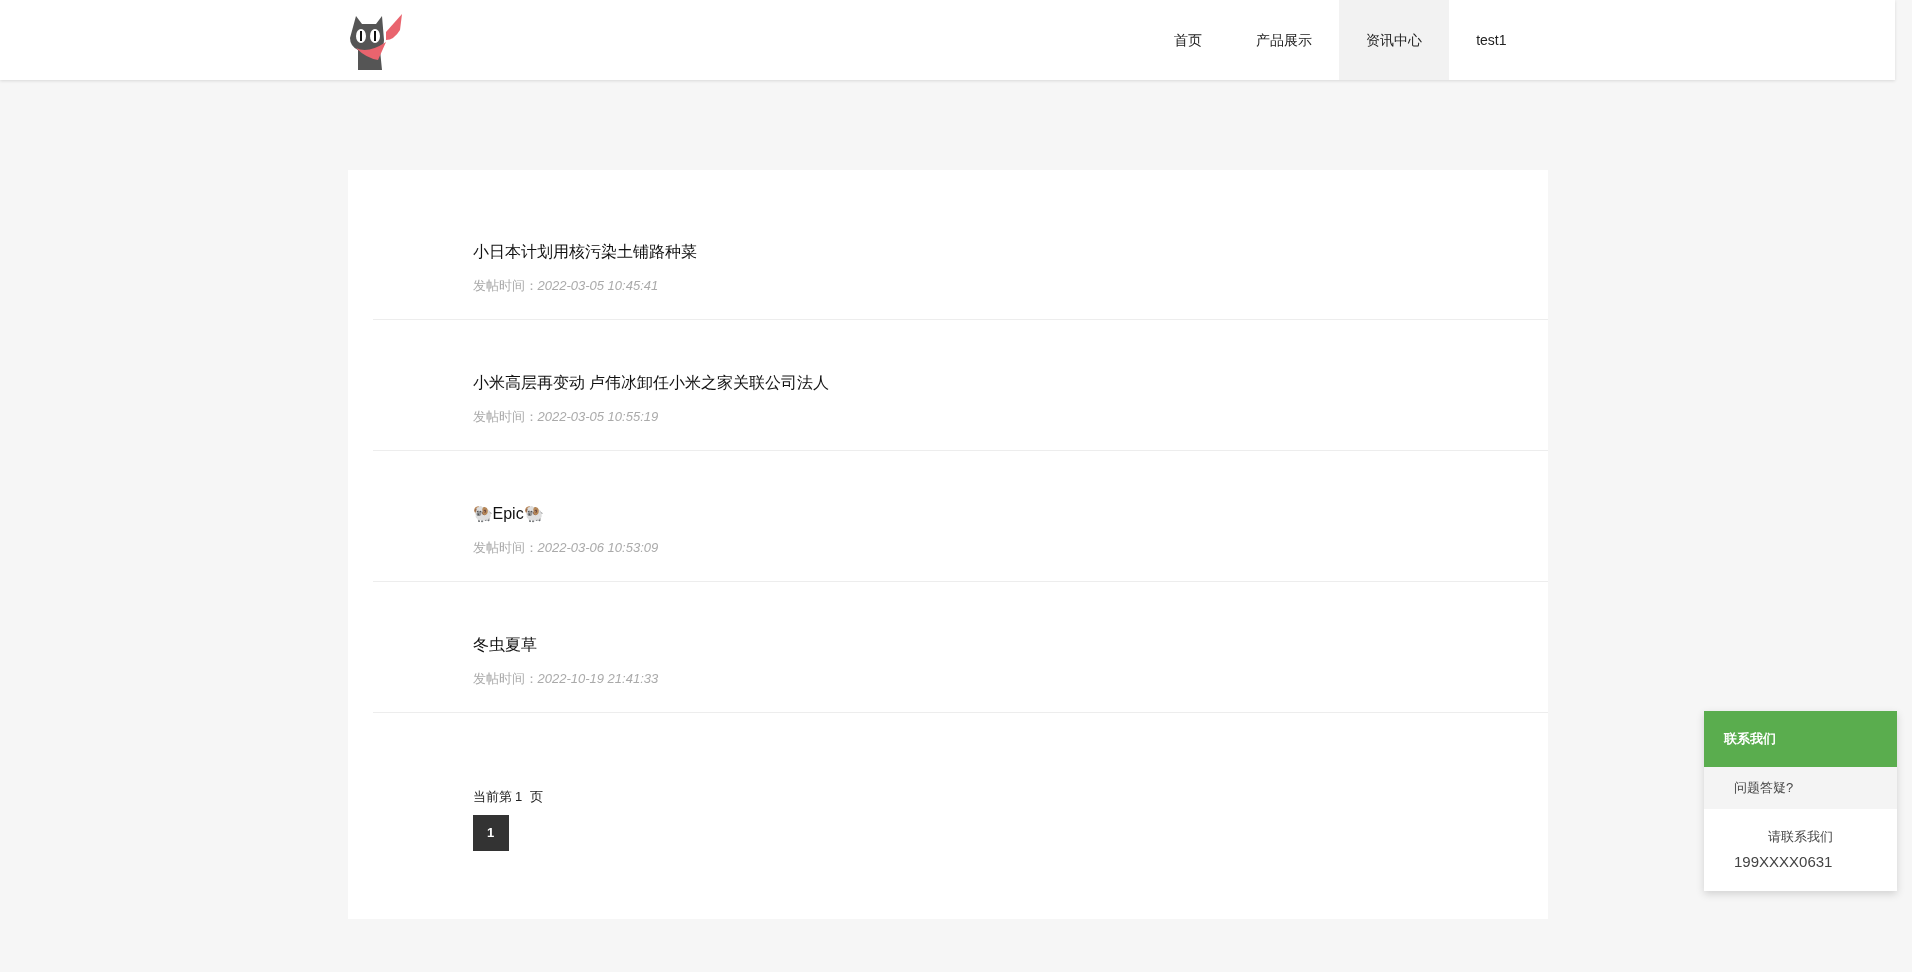  Describe the element at coordinates (490, 832) in the screenshot. I see `page-button: 1` at that location.